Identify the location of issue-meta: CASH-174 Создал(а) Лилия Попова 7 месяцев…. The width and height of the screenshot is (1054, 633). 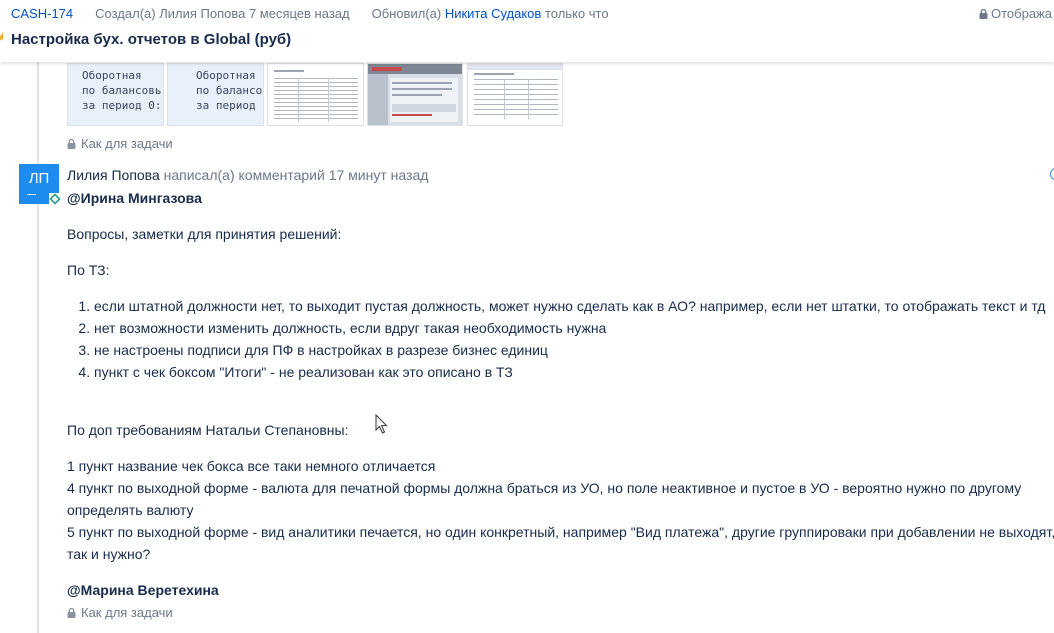
(310, 14).